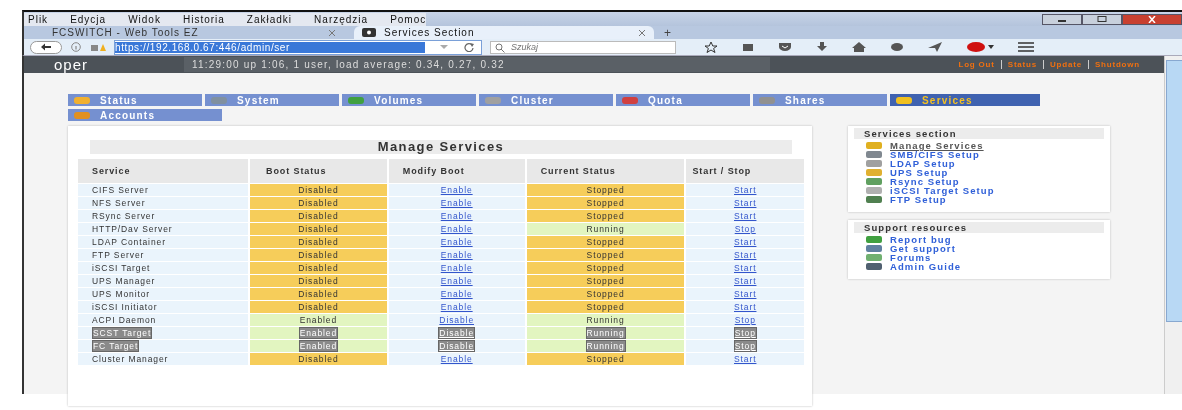  I want to click on send-icon, so click(935, 47).